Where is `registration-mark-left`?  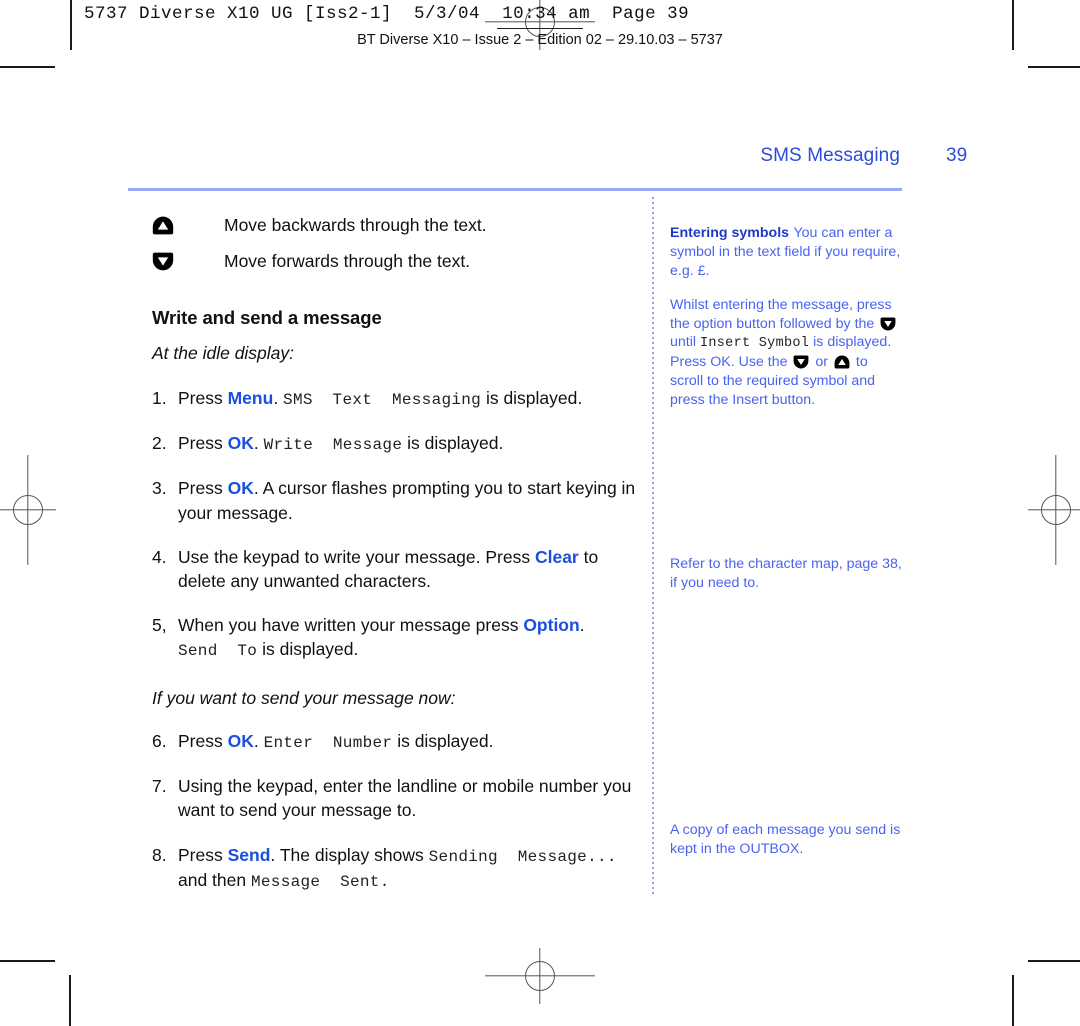 registration-mark-left is located at coordinates (28, 510).